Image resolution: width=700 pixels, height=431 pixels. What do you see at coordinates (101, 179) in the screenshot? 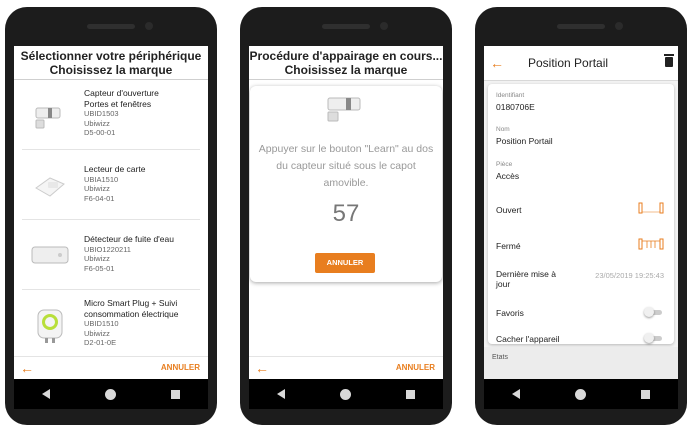
I see `device-code: UBIA1510` at bounding box center [101, 179].